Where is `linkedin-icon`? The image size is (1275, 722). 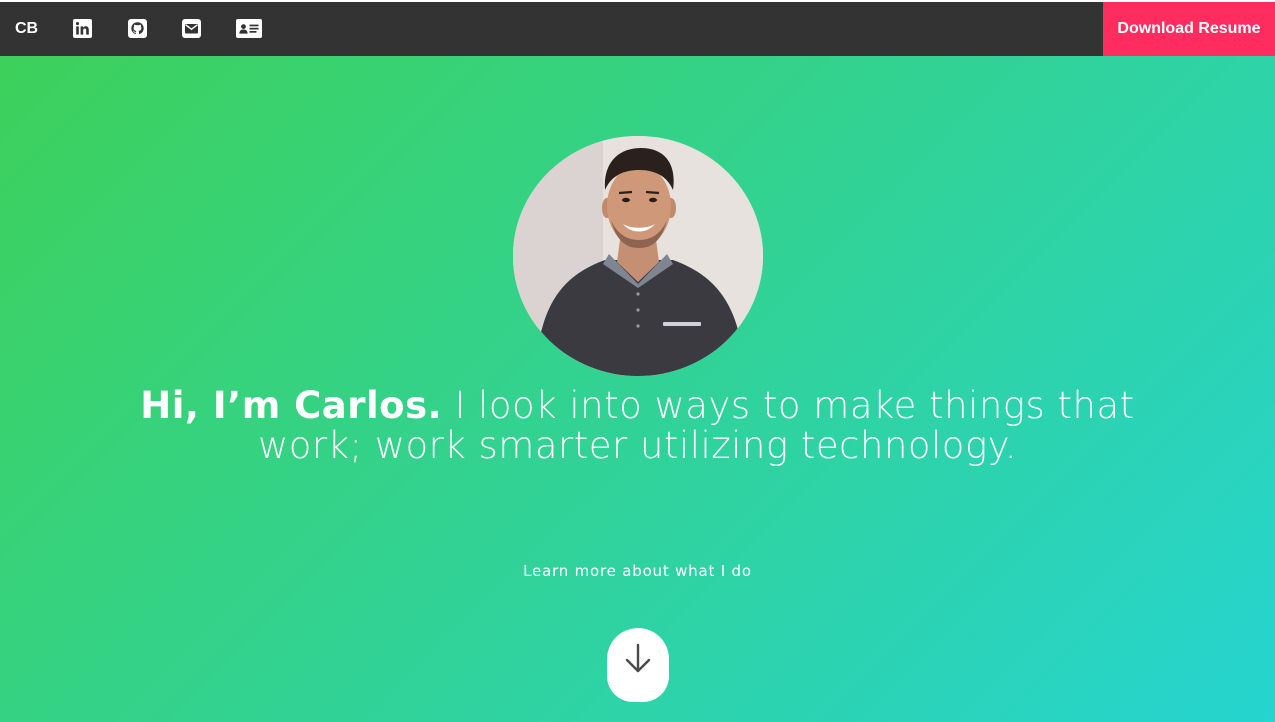
linkedin-icon is located at coordinates (82, 29).